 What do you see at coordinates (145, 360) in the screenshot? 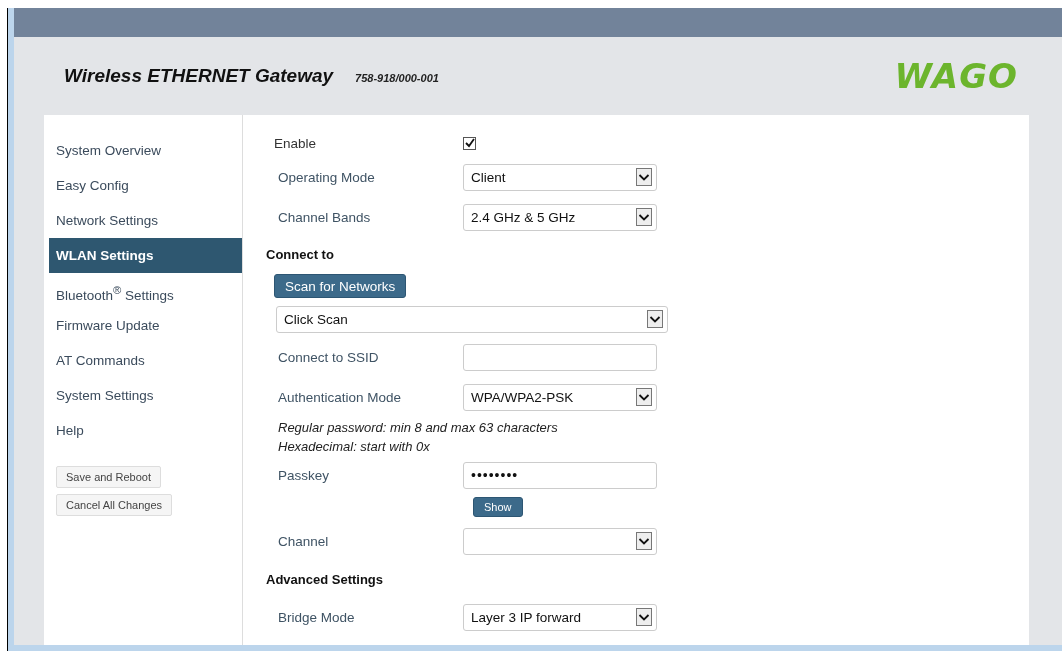
I see `sidebar-item: AT Commands` at bounding box center [145, 360].